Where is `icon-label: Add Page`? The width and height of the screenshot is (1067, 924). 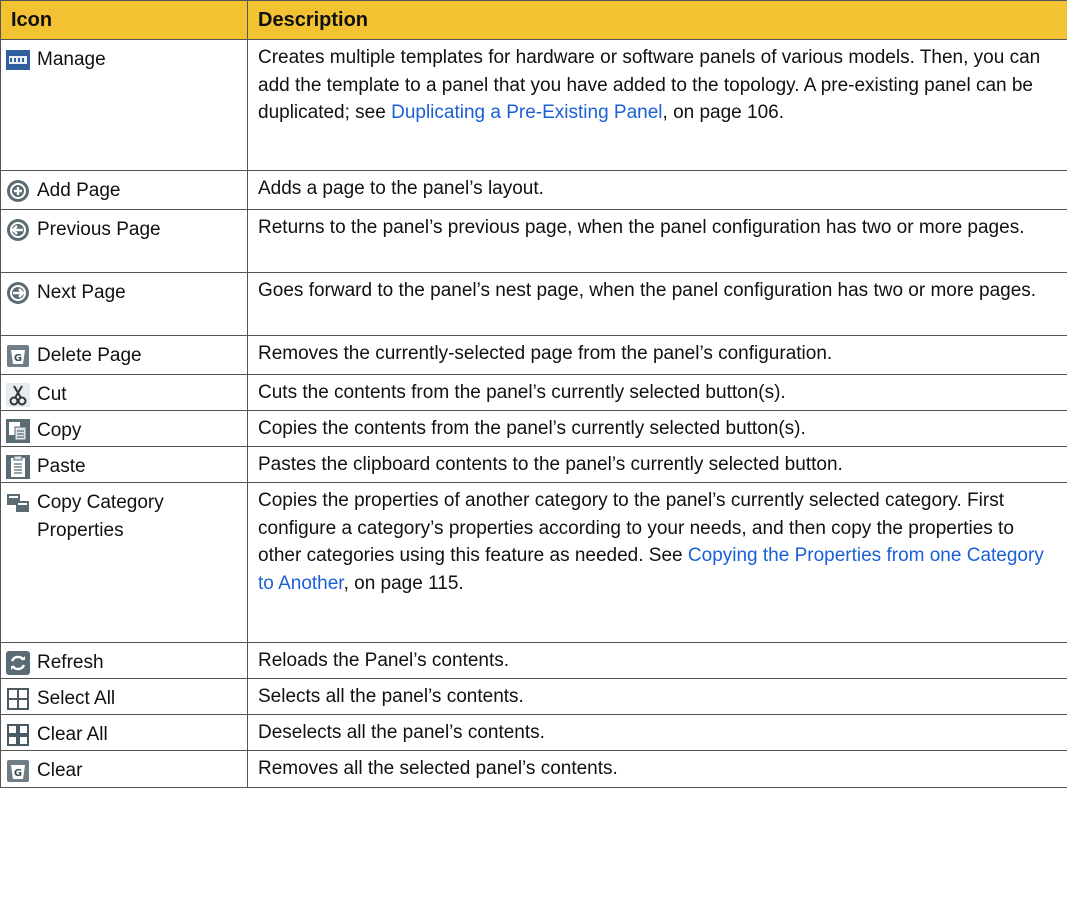
icon-label: Add Page is located at coordinates (79, 190).